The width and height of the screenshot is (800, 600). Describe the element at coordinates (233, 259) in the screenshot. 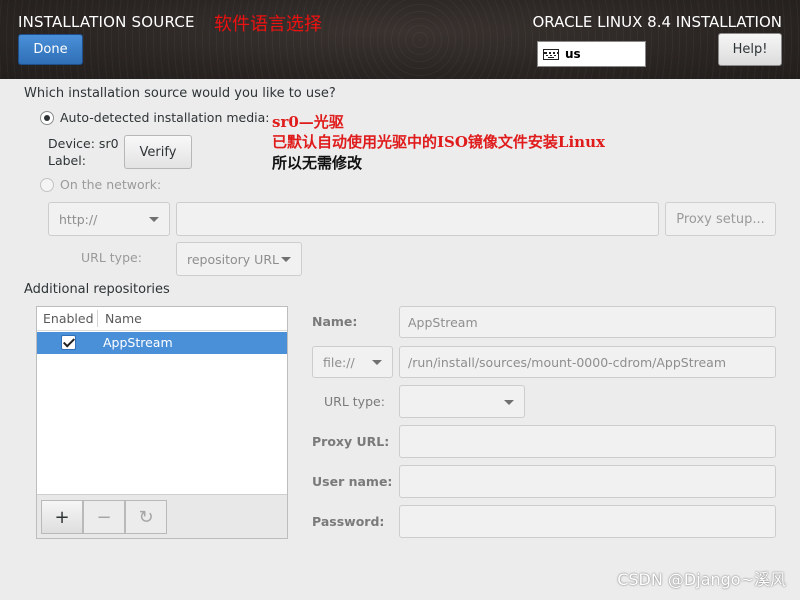

I see `url-type-value: repository URL` at that location.